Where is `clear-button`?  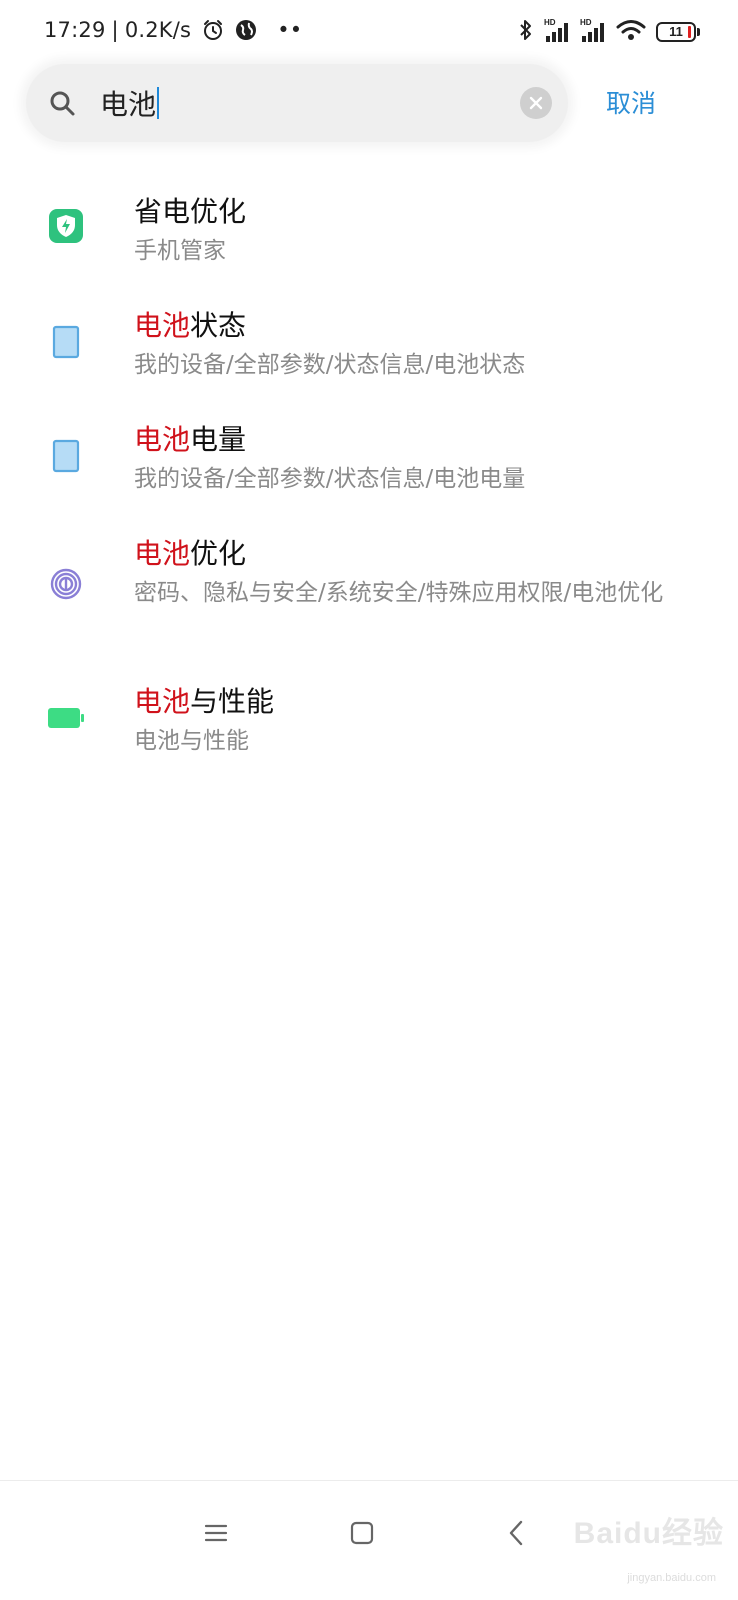
clear-button is located at coordinates (536, 103).